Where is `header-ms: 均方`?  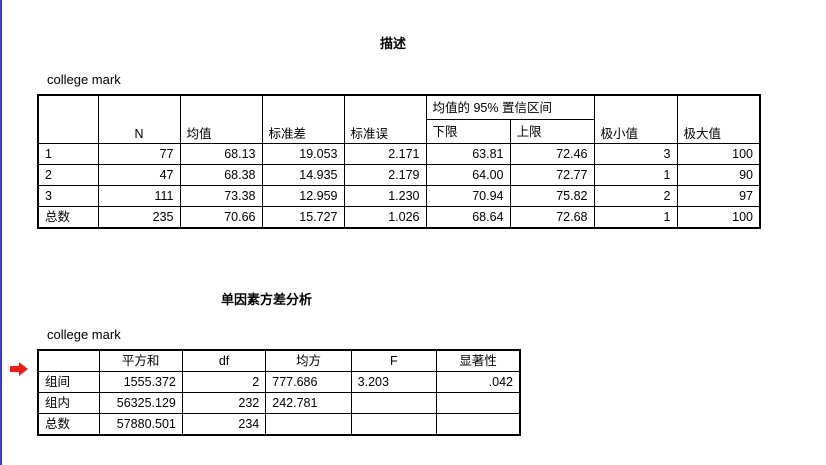
header-ms: 均方 is located at coordinates (308, 360).